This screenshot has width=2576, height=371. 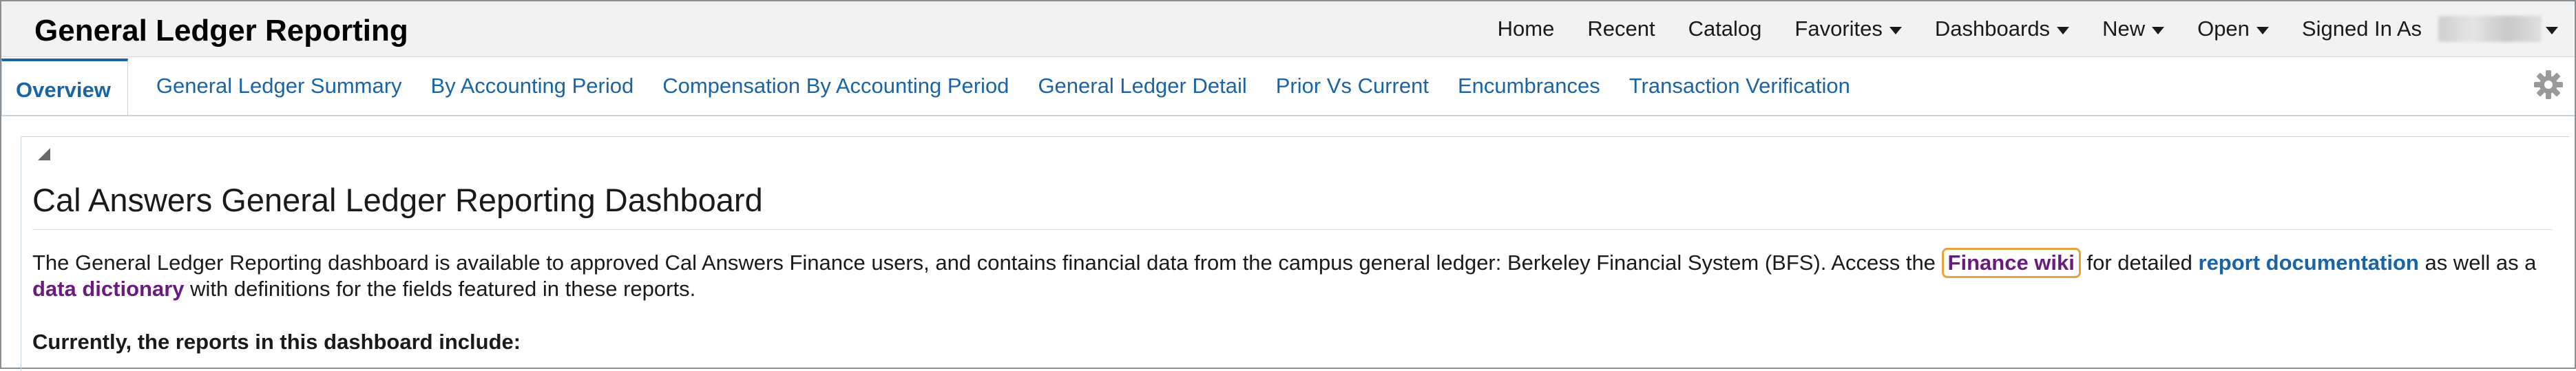 I want to click on tab-overview: Overview, so click(x=64, y=87).